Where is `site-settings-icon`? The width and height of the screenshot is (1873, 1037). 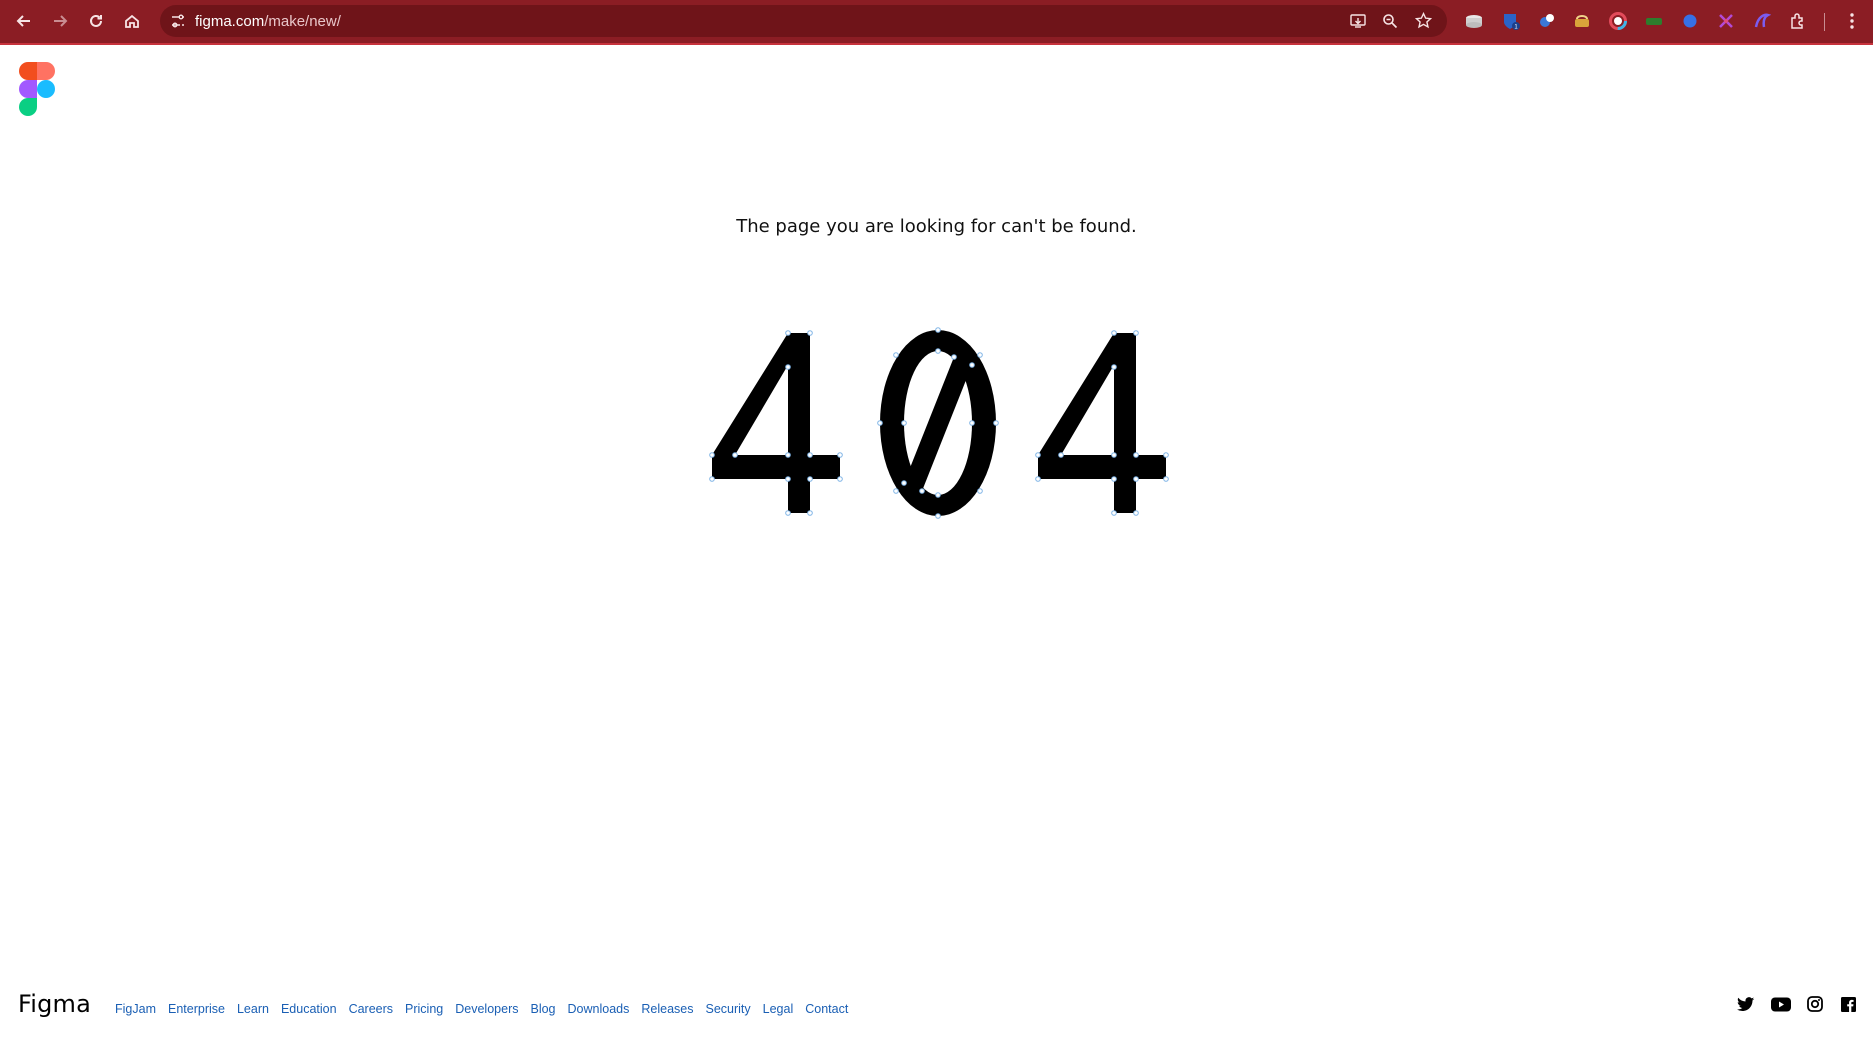 site-settings-icon is located at coordinates (178, 23).